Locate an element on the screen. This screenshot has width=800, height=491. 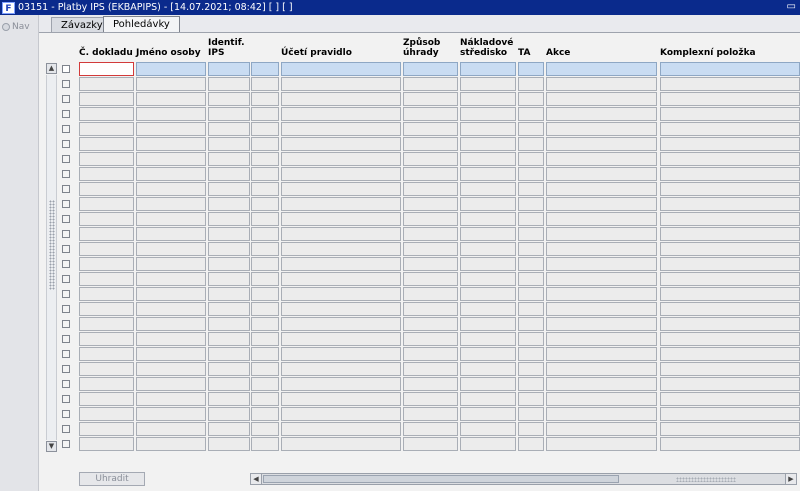
horizontal-scrollbar: ◀ ▶ is located at coordinates (523, 479).